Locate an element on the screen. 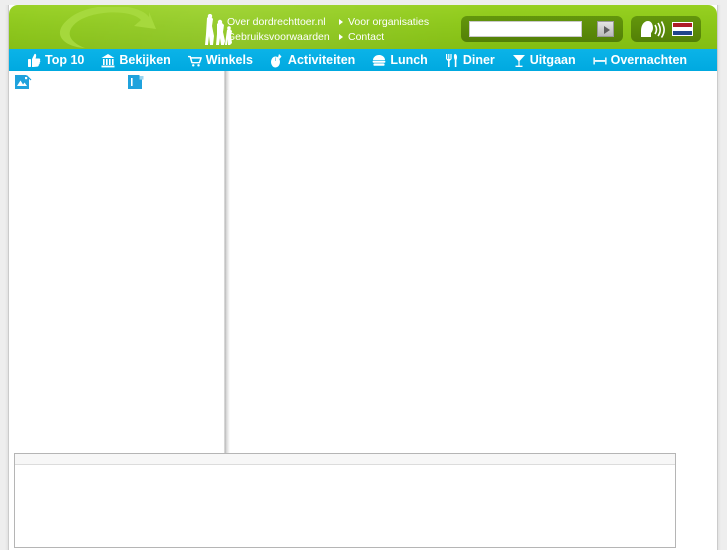 The width and height of the screenshot is (727, 550). nav-item-uitgaan: Uitgaan is located at coordinates (544, 60).